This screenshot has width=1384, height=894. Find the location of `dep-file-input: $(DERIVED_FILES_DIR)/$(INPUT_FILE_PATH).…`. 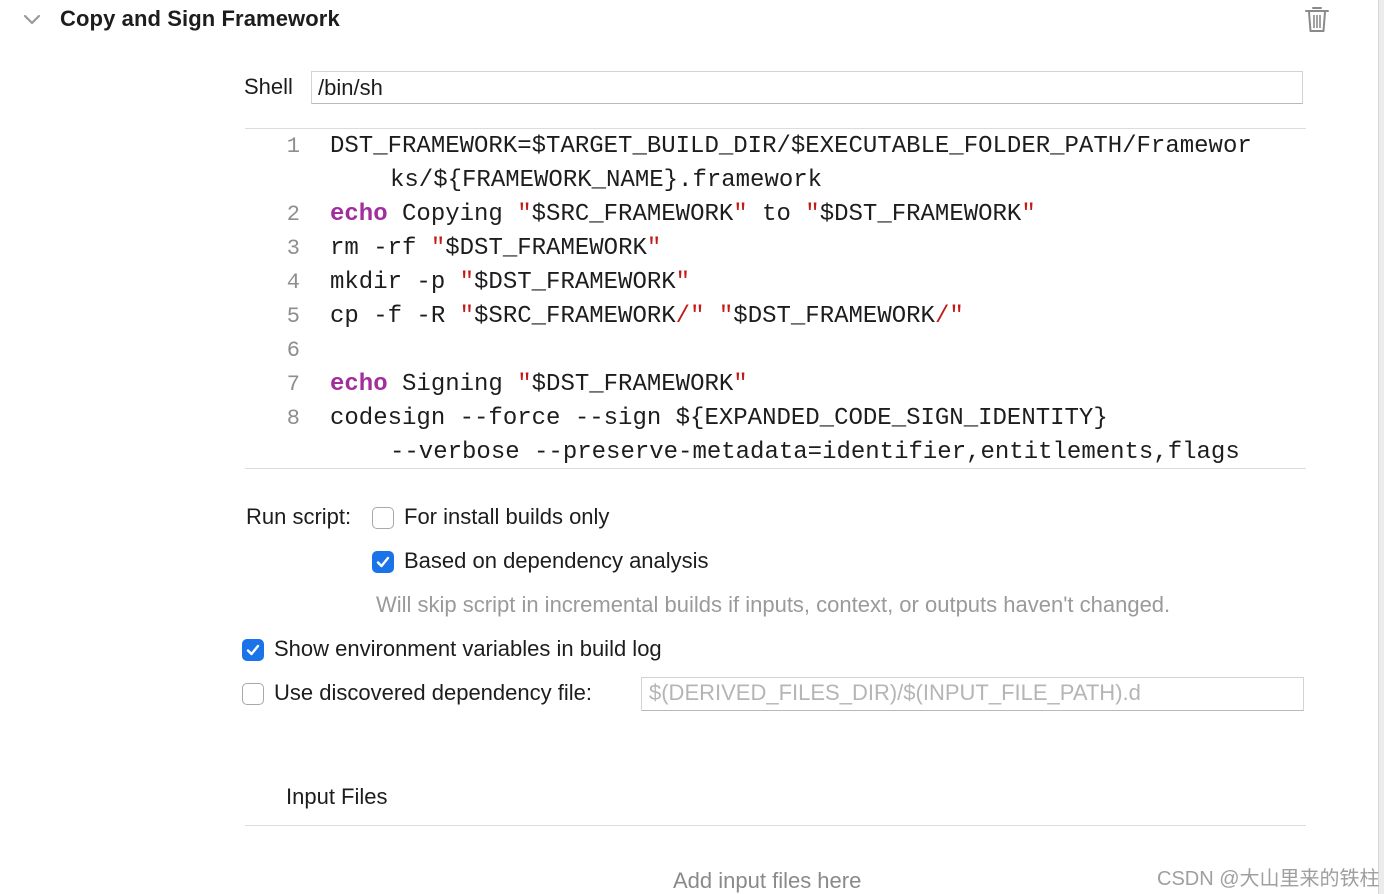

dep-file-input: $(DERIVED_FILES_DIR)/$(INPUT_FILE_PATH).… is located at coordinates (972, 694).